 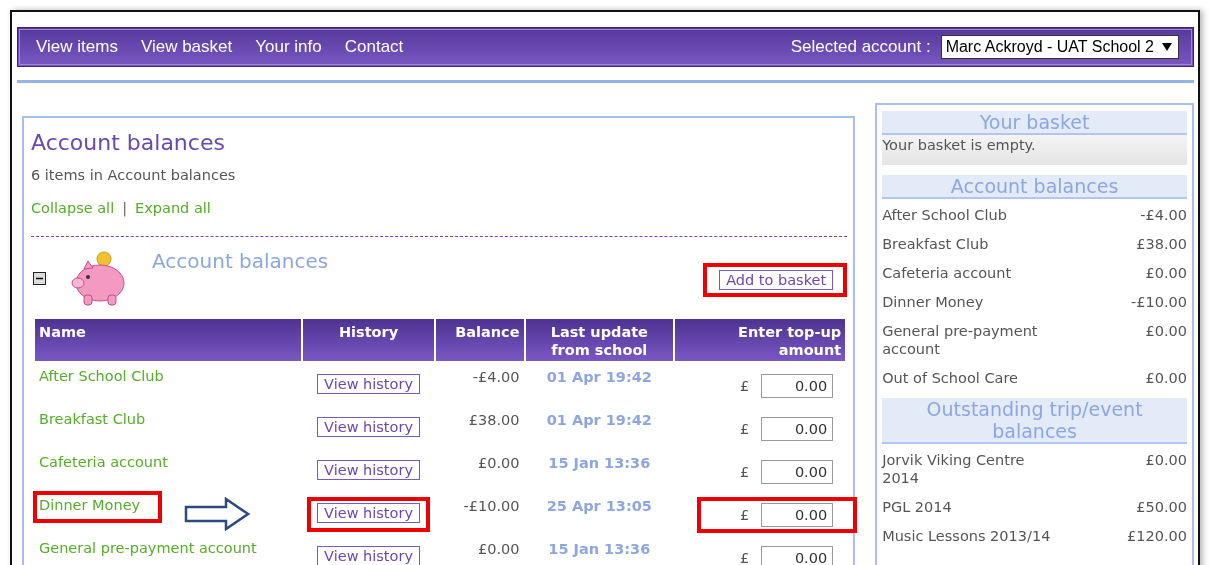 I want to click on collapse-toggle, so click(x=39, y=278).